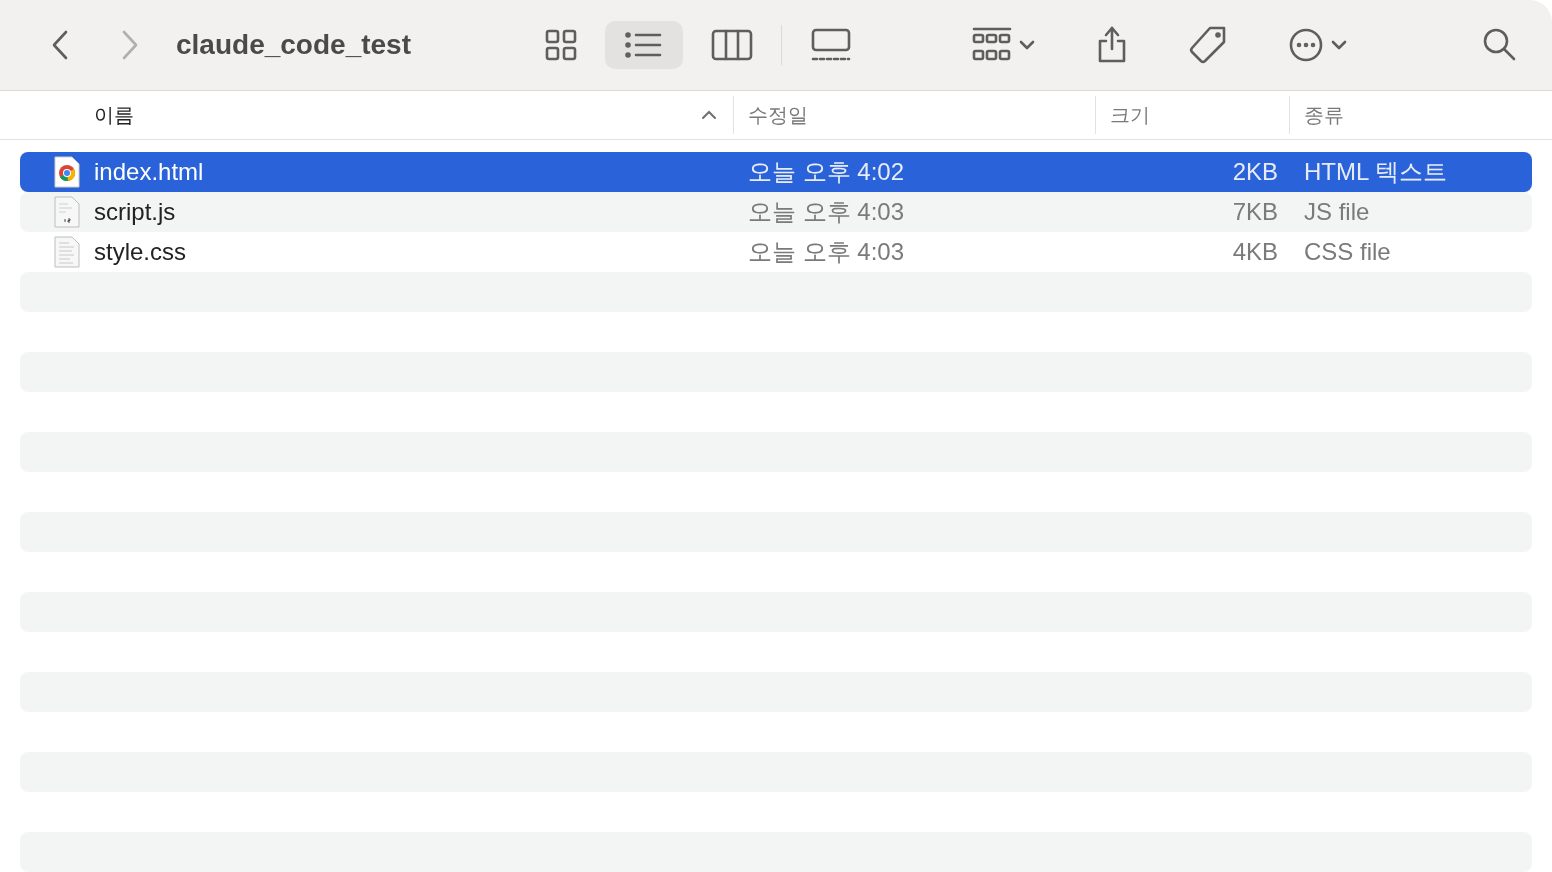  Describe the element at coordinates (293, 45) in the screenshot. I see `folder-title: claude_code_test` at that location.